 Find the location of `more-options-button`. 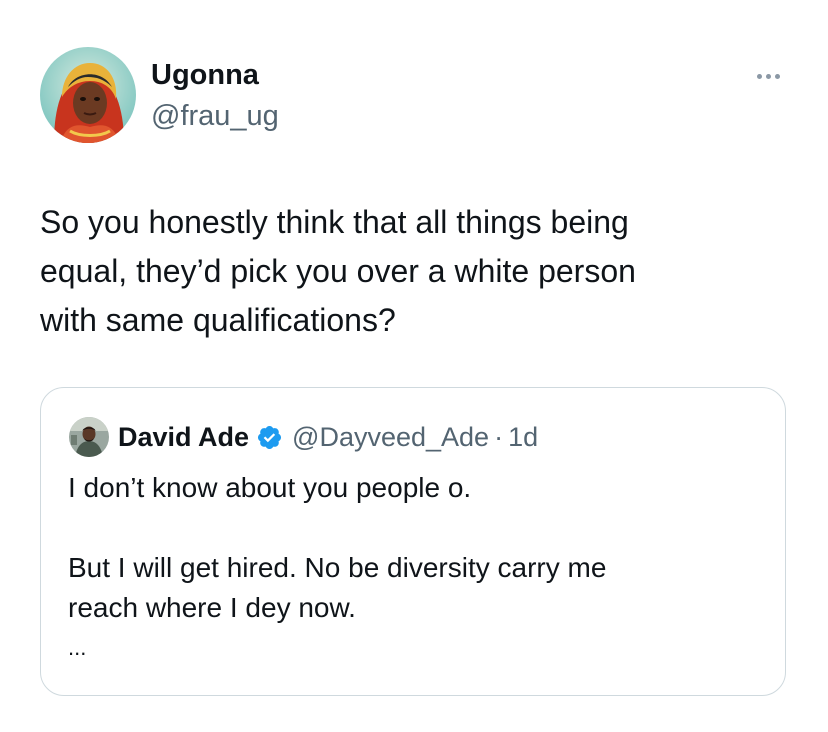

more-options-button is located at coordinates (768, 76).